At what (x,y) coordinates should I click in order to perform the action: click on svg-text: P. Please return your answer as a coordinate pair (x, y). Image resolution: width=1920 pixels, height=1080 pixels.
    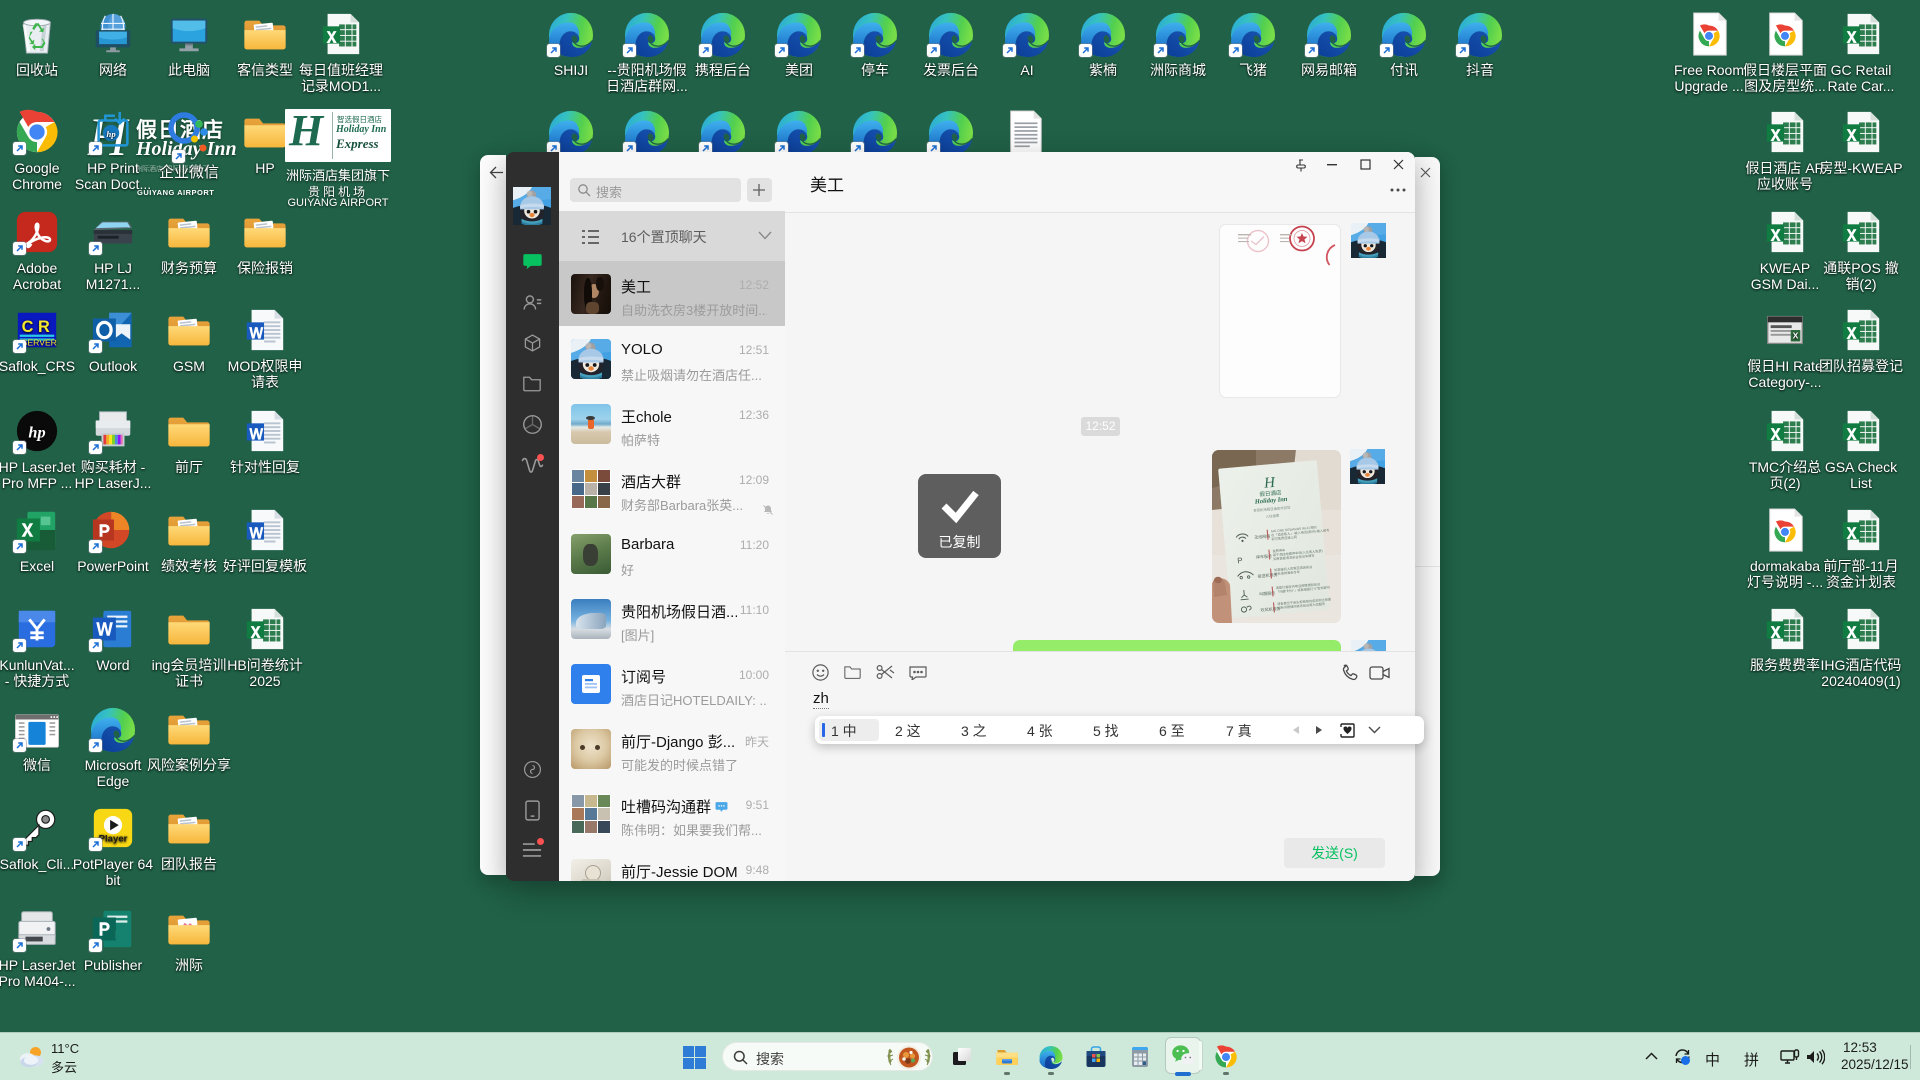
    Looking at the image, I should click on (1240, 560).